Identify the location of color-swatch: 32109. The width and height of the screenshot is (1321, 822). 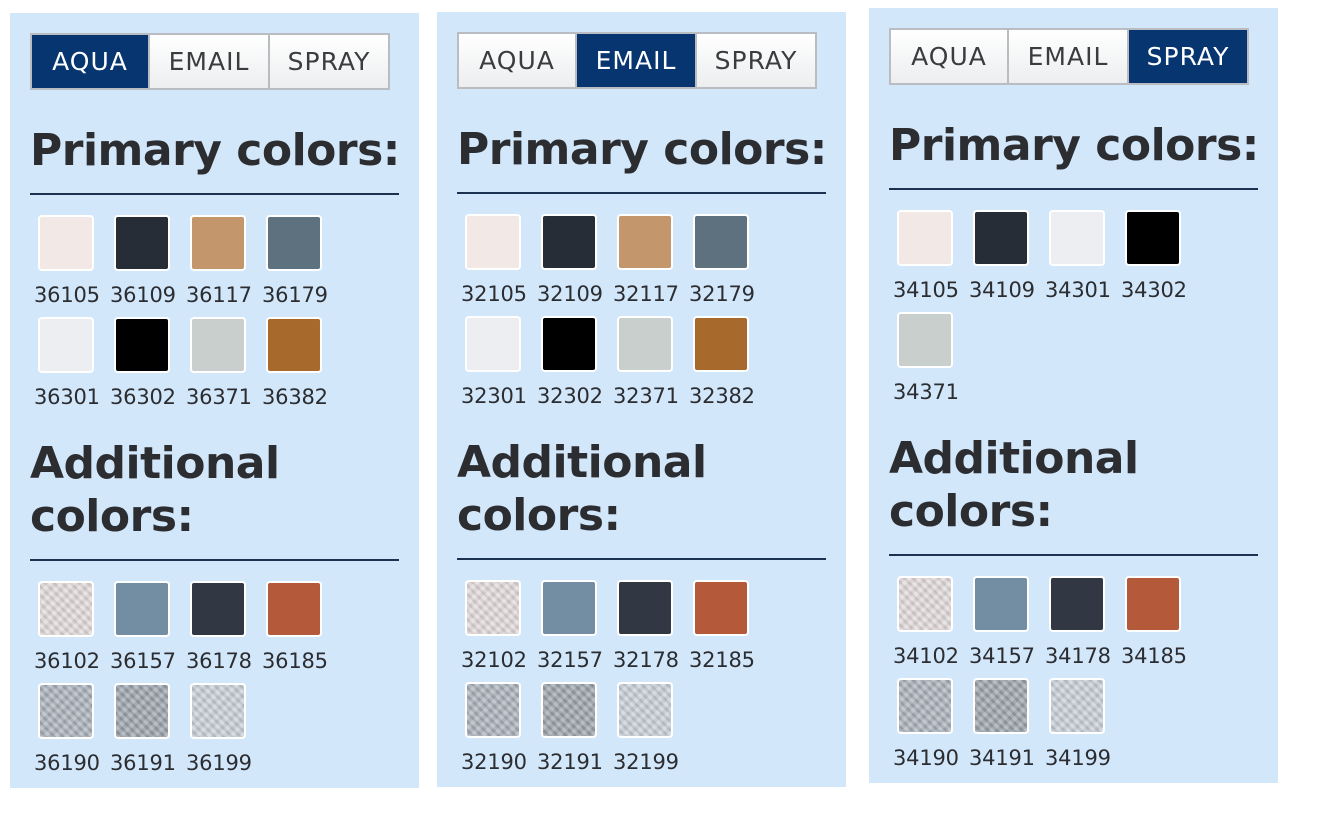
(575, 265).